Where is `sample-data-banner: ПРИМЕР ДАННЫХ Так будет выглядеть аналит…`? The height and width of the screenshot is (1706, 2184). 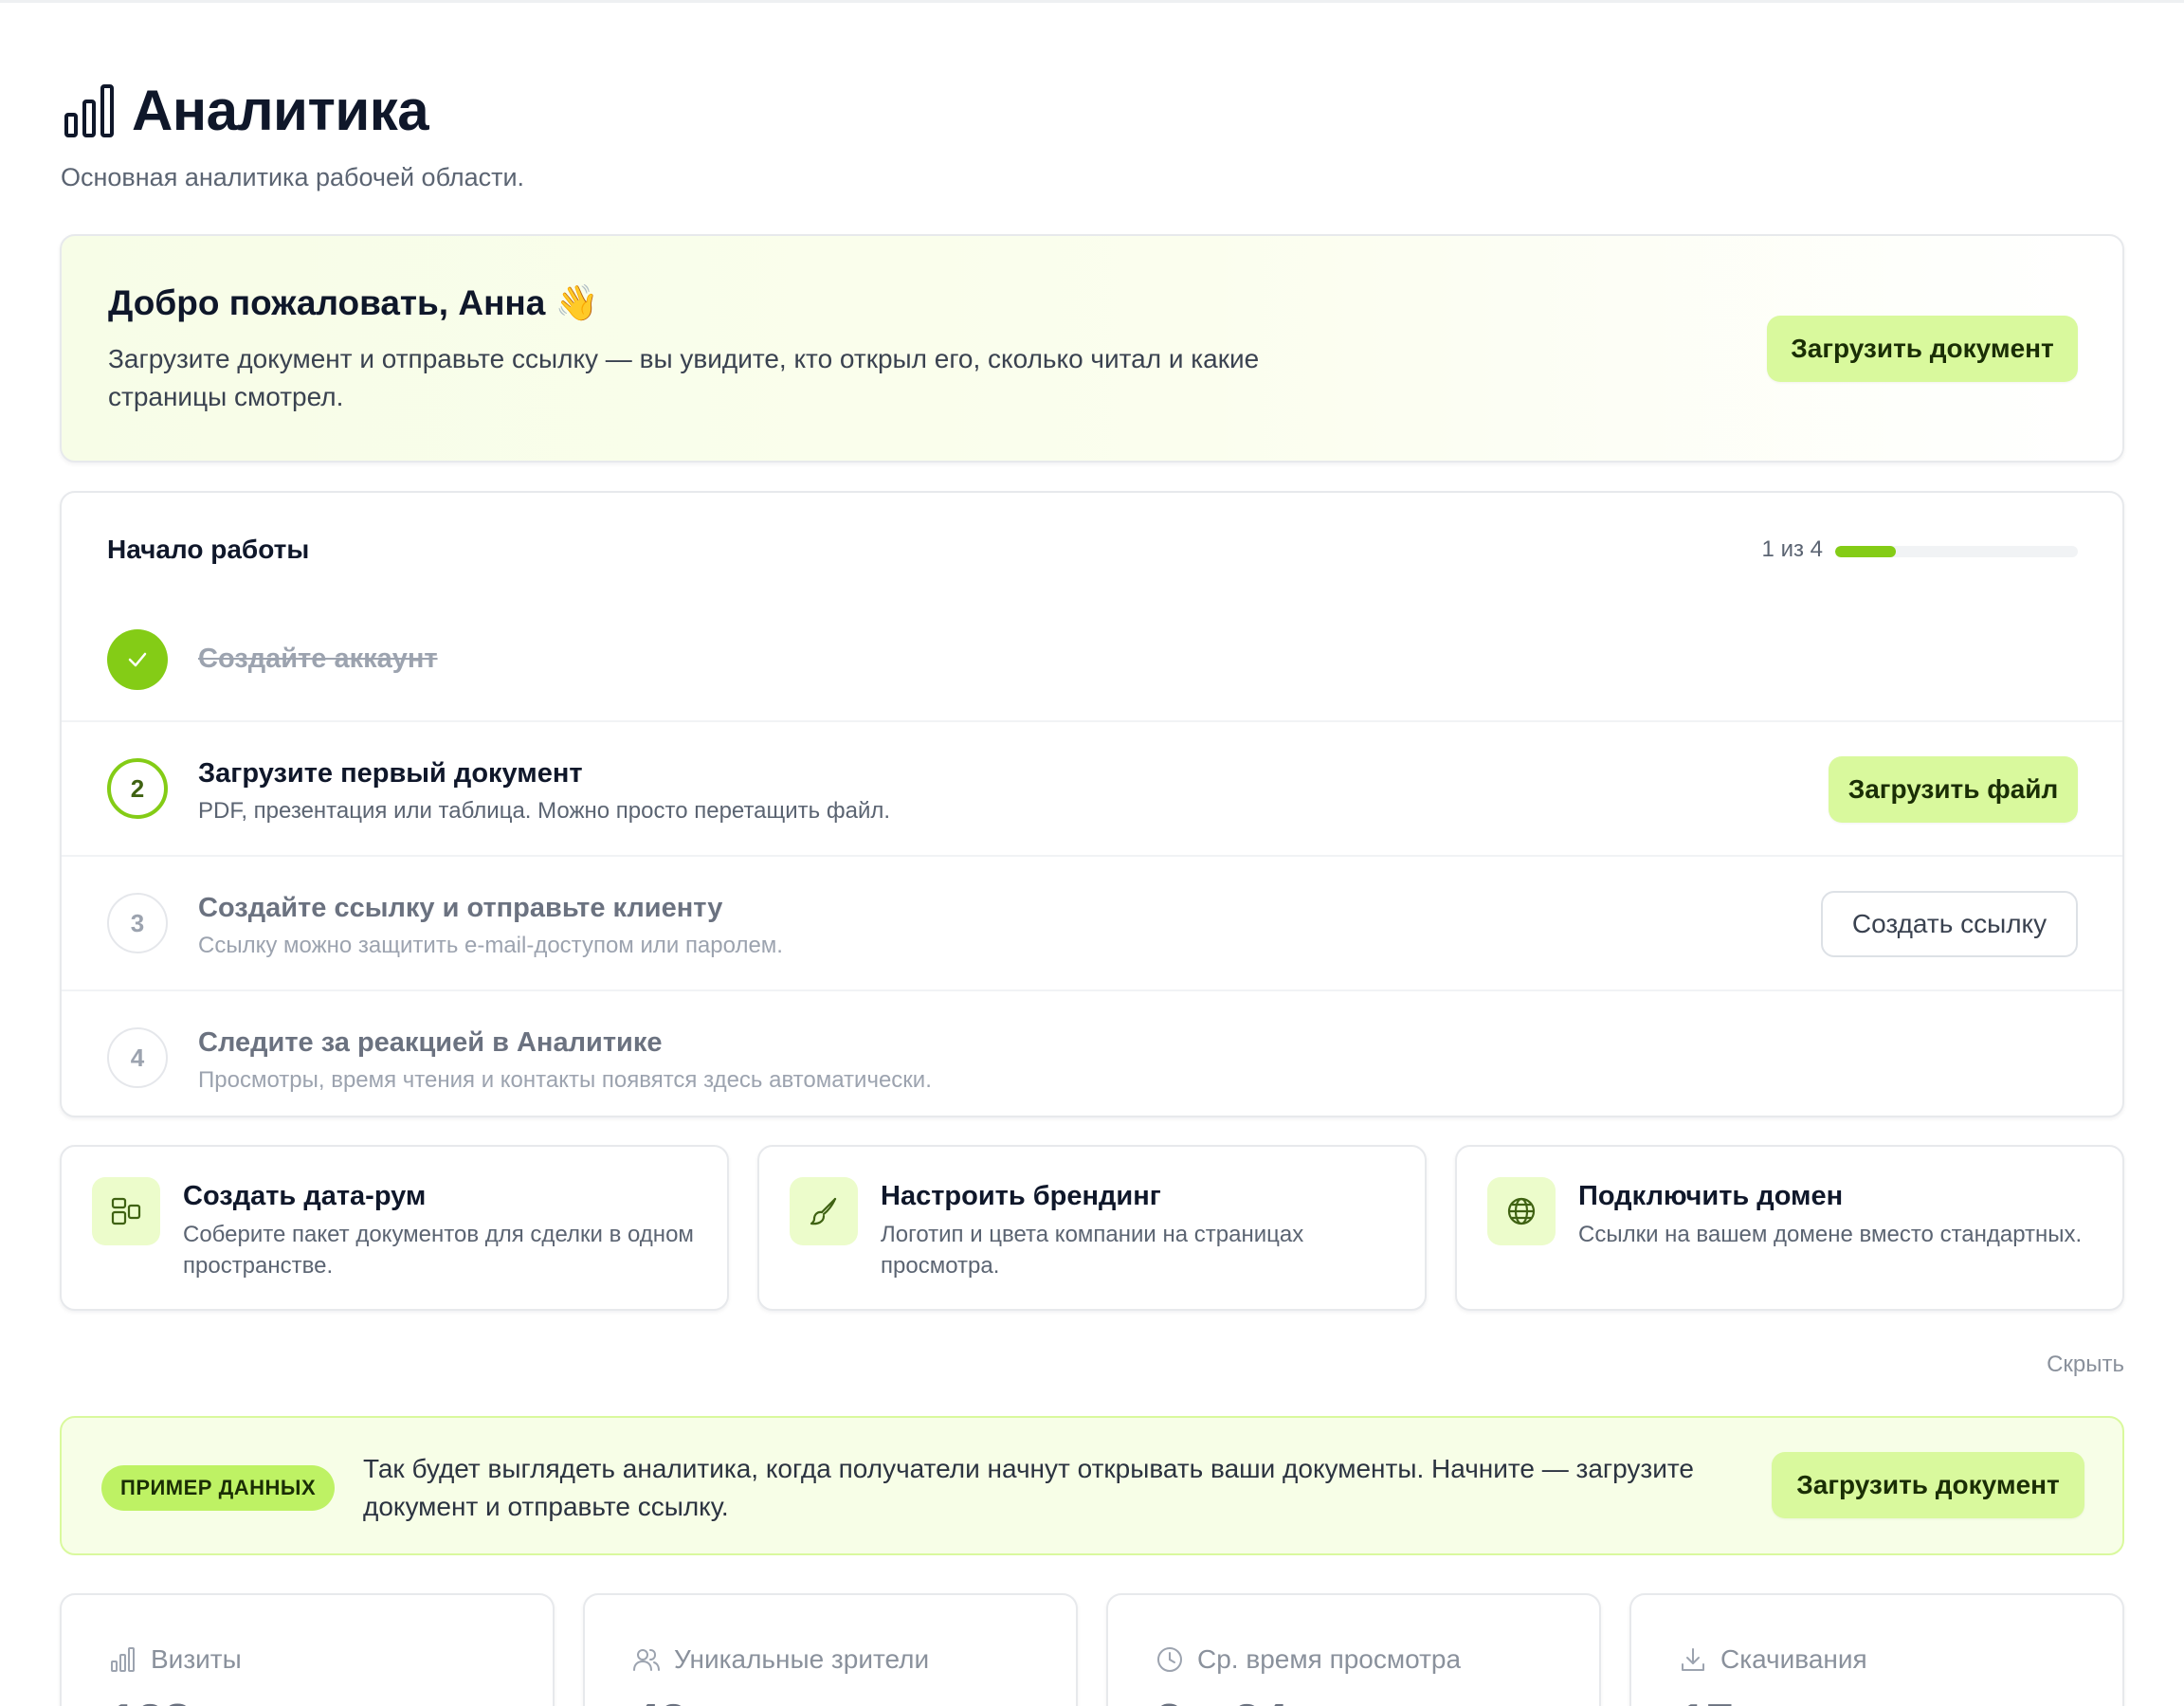
sample-data-banner: ПРИМЕР ДАННЫХ Так будет выглядеть аналит… is located at coordinates (1092, 1485).